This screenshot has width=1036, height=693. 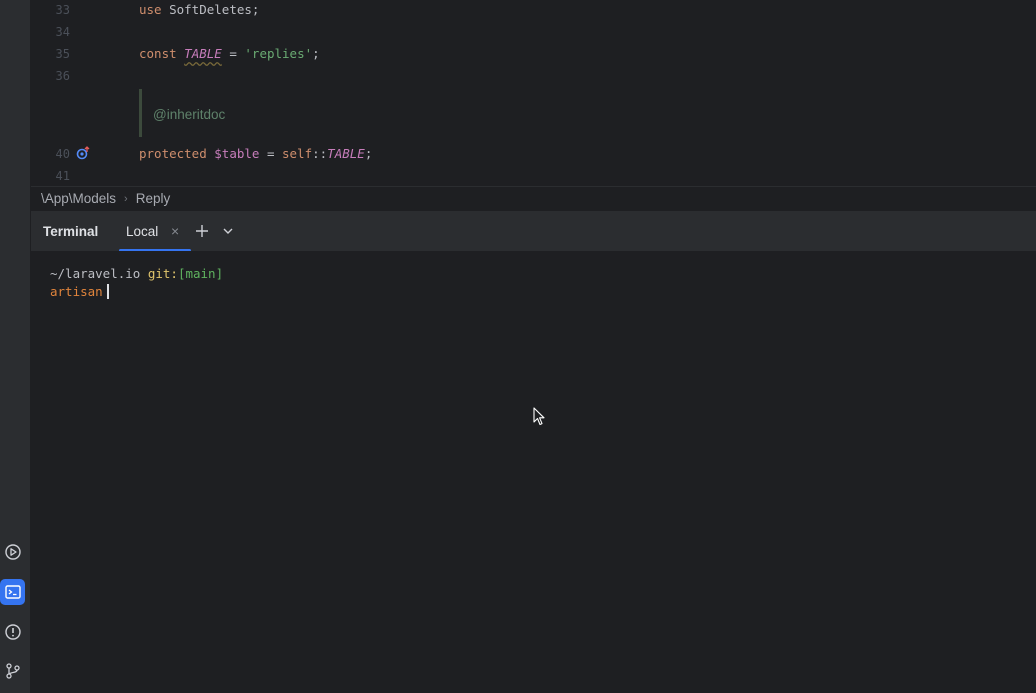 I want to click on doc-comment-bar, so click(x=140, y=113).